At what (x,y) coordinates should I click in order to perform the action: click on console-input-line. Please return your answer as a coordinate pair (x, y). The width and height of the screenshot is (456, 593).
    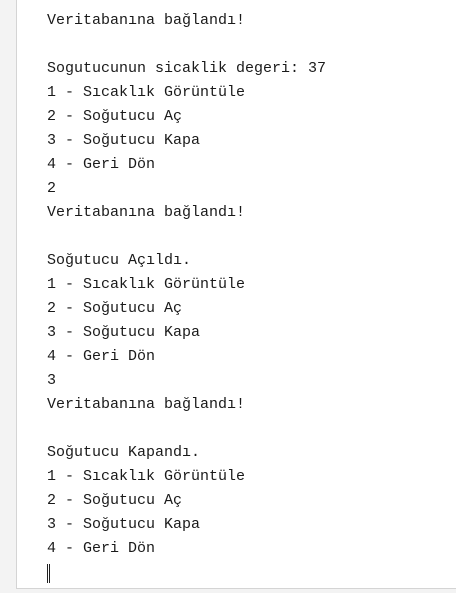
    Looking at the image, I should click on (186, 573).